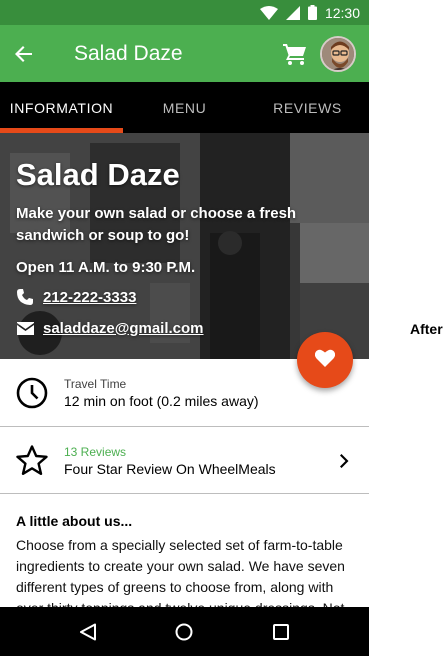 The image size is (447, 656). I want to click on nav-back-icon, so click(88, 632).